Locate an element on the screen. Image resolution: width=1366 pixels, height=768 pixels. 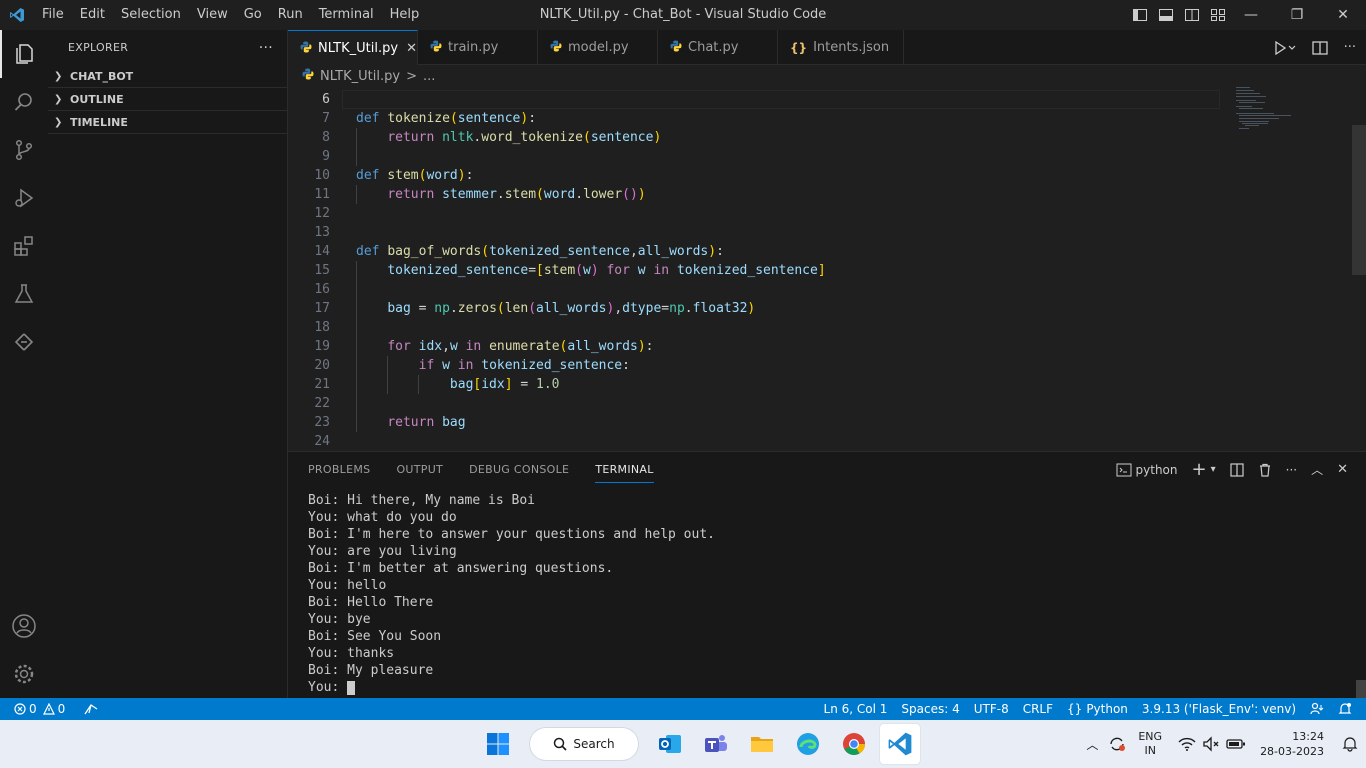
tab-label: model.py is located at coordinates (598, 47).